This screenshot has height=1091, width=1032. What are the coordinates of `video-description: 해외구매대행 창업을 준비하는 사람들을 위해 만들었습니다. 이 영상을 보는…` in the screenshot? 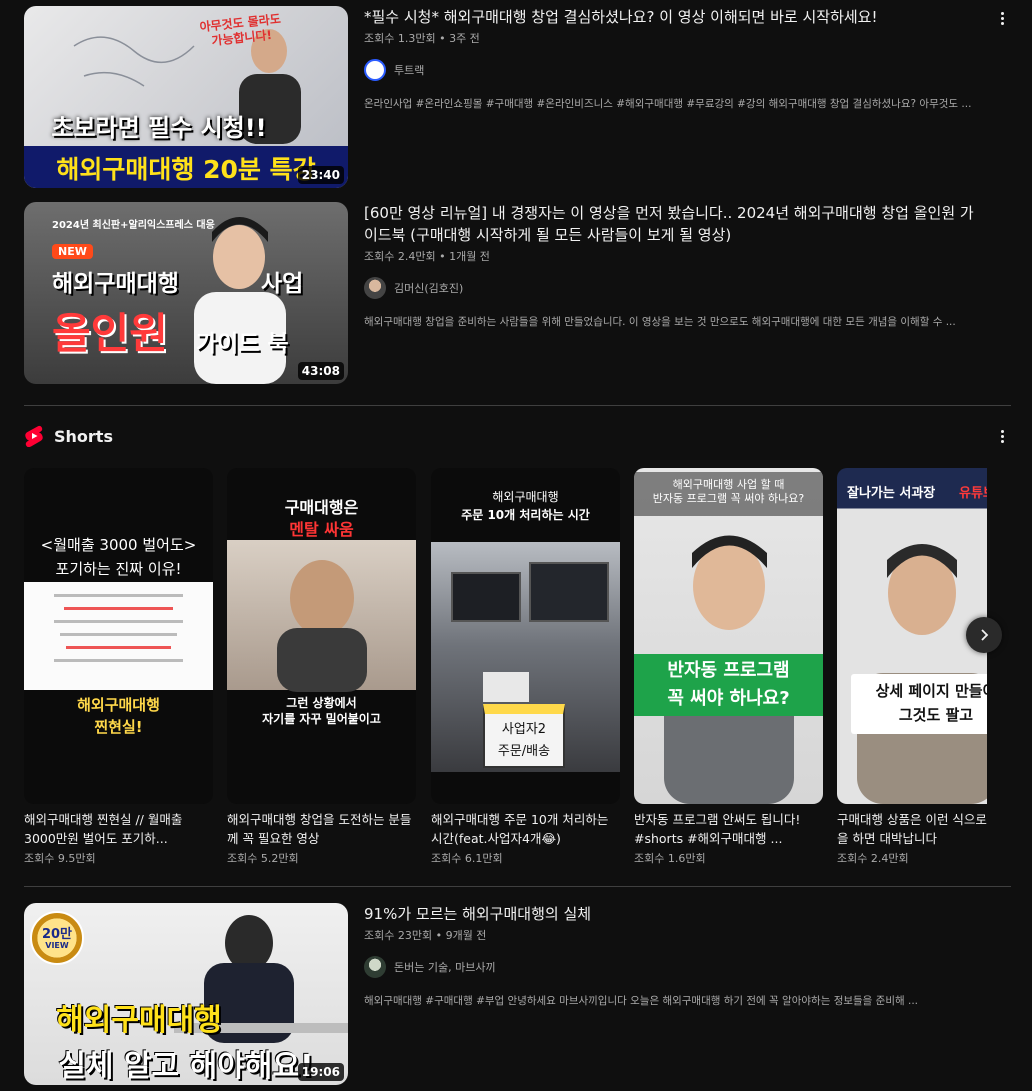 It's located at (660, 322).